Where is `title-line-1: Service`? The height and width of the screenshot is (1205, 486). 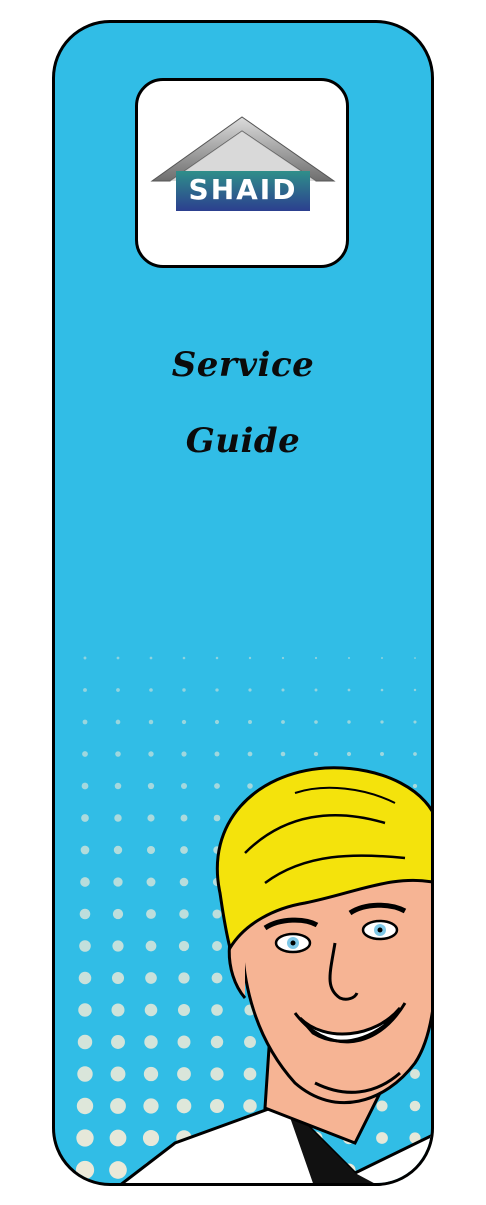
title-line-1: Service is located at coordinates (243, 365).